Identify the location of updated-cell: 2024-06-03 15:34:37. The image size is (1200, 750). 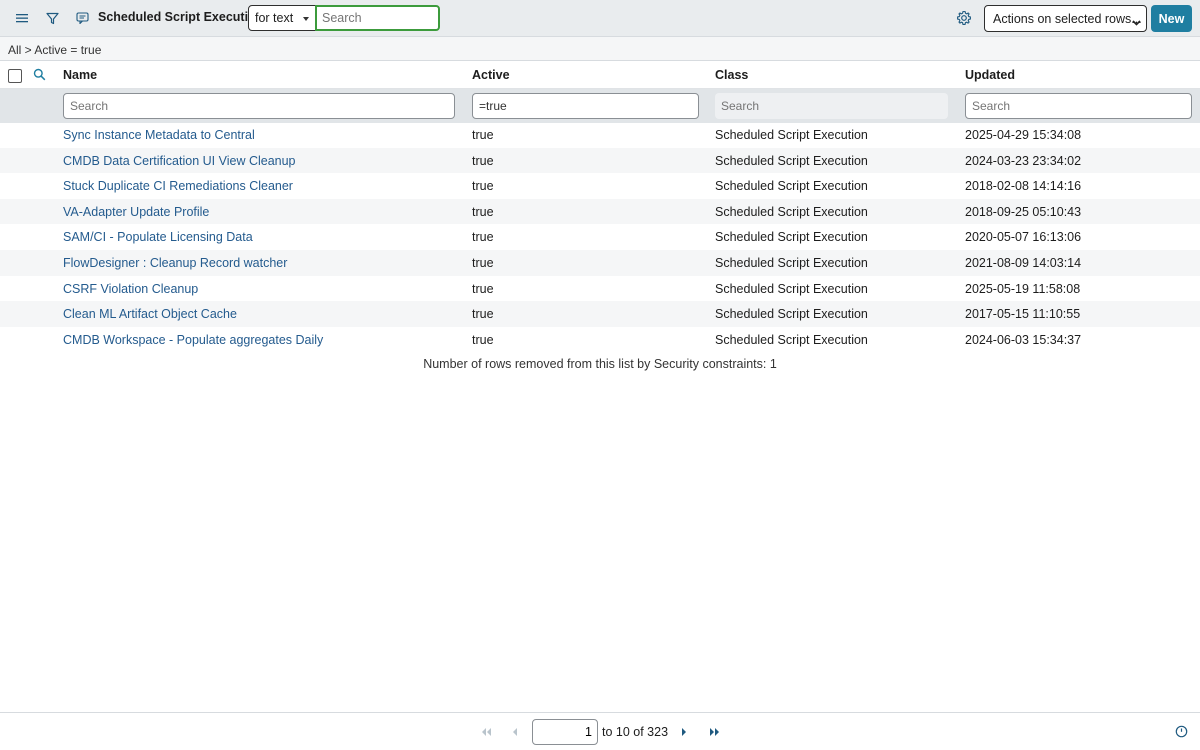
(1023, 339).